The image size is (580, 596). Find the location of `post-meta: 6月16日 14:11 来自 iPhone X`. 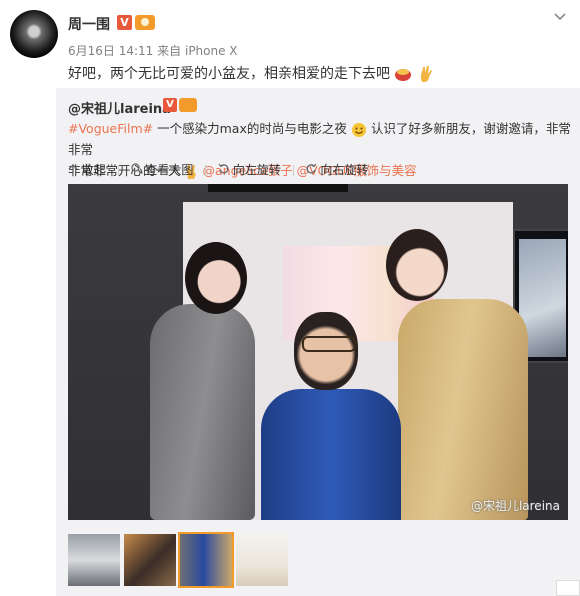

post-meta: 6月16日 14:11 来自 iPhone X is located at coordinates (153, 50).